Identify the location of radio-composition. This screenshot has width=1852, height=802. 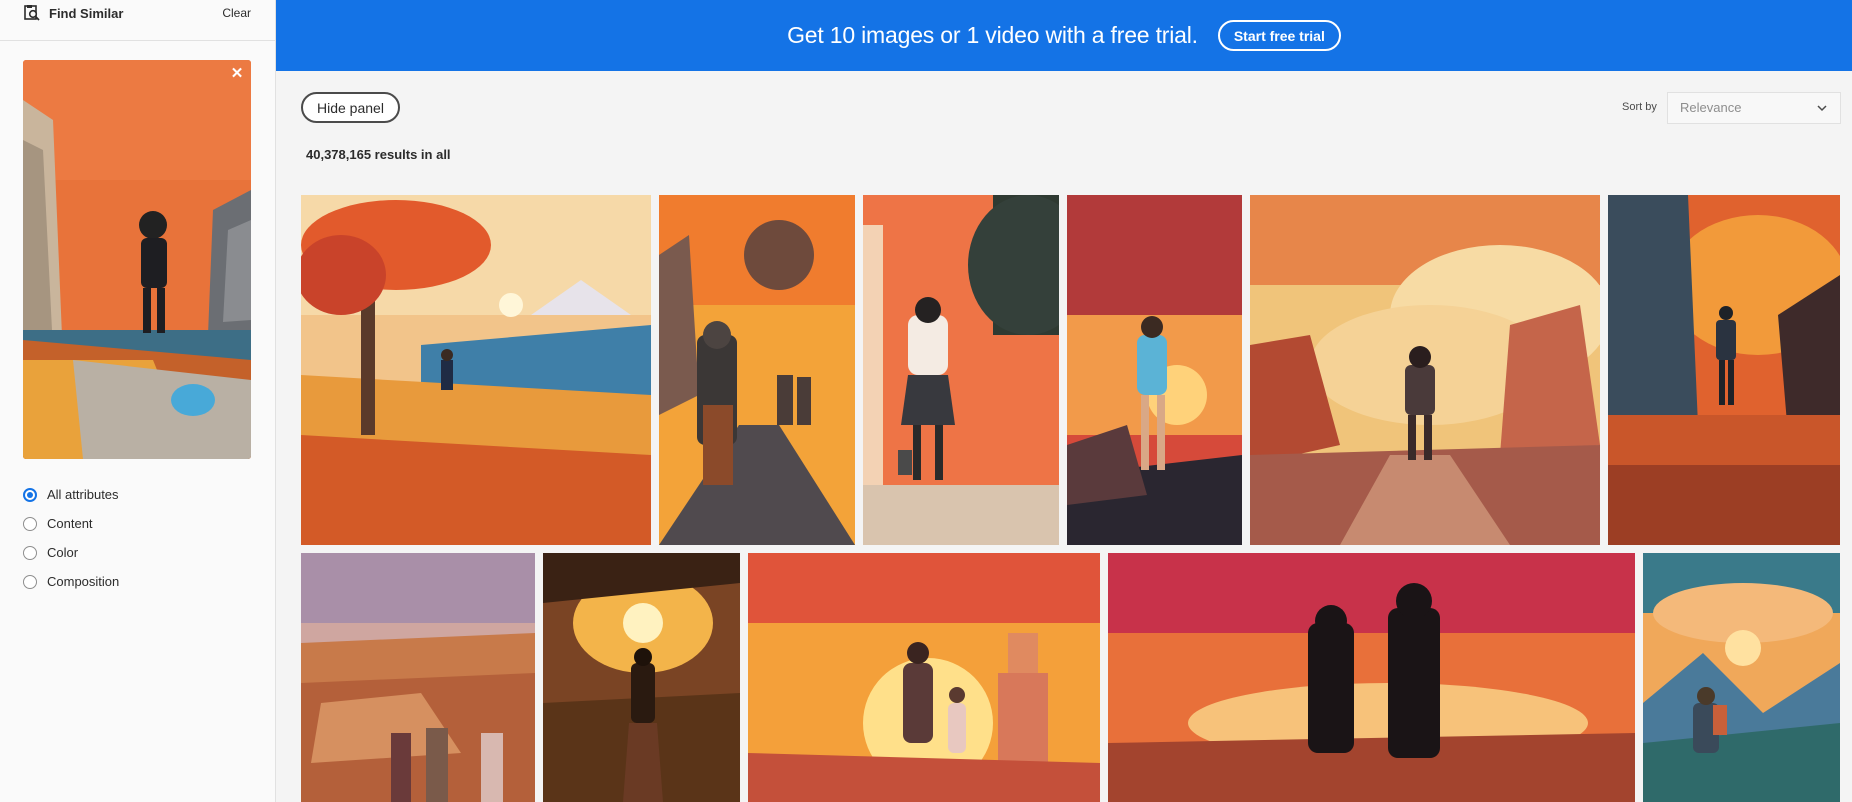
(30, 581).